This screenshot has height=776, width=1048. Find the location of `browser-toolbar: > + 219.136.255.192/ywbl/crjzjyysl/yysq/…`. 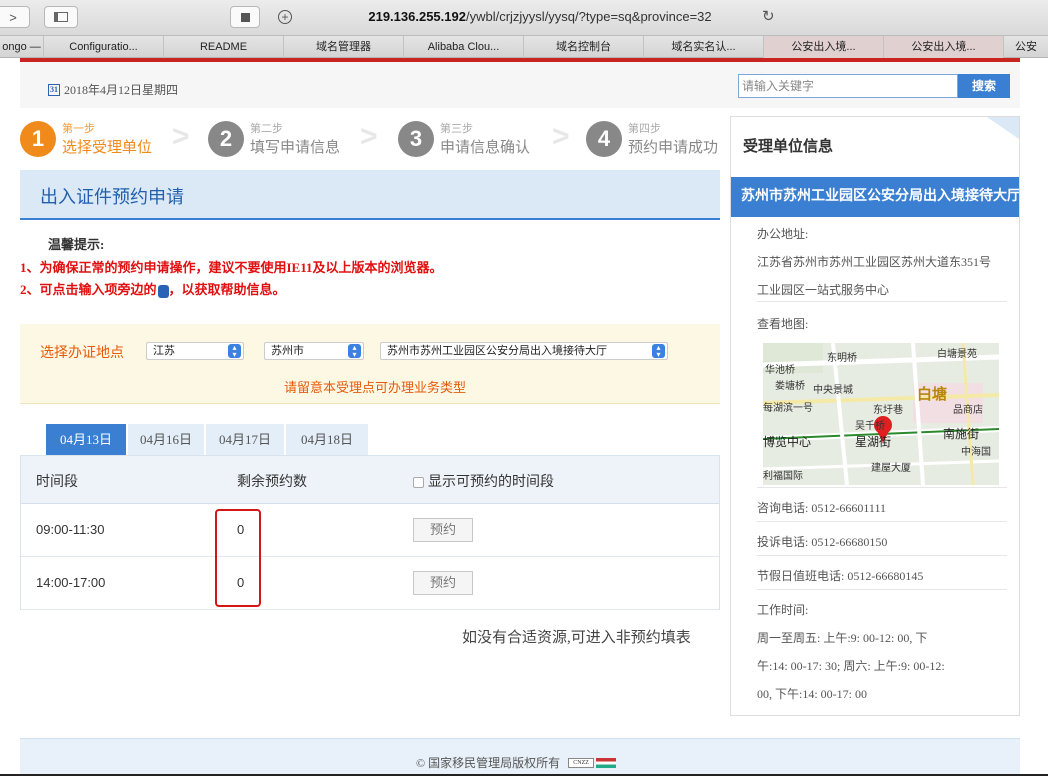

browser-toolbar: > + 219.136.255.192/ywbl/crjzjyysl/yysq/… is located at coordinates (524, 18).